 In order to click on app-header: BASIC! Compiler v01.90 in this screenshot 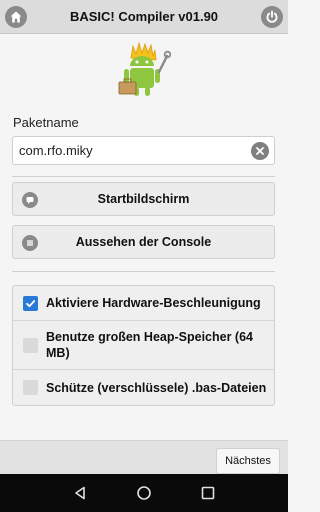, I will do `click(144, 17)`.